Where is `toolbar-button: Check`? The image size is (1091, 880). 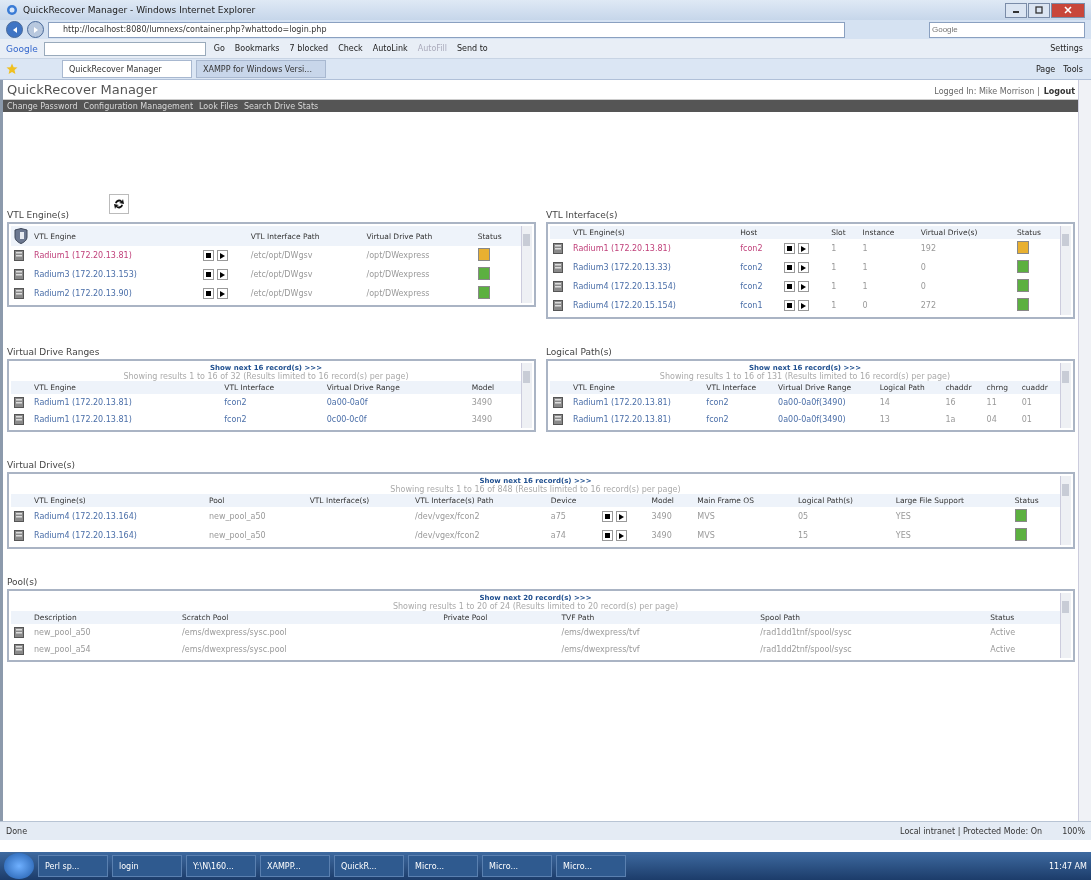 toolbar-button: Check is located at coordinates (350, 48).